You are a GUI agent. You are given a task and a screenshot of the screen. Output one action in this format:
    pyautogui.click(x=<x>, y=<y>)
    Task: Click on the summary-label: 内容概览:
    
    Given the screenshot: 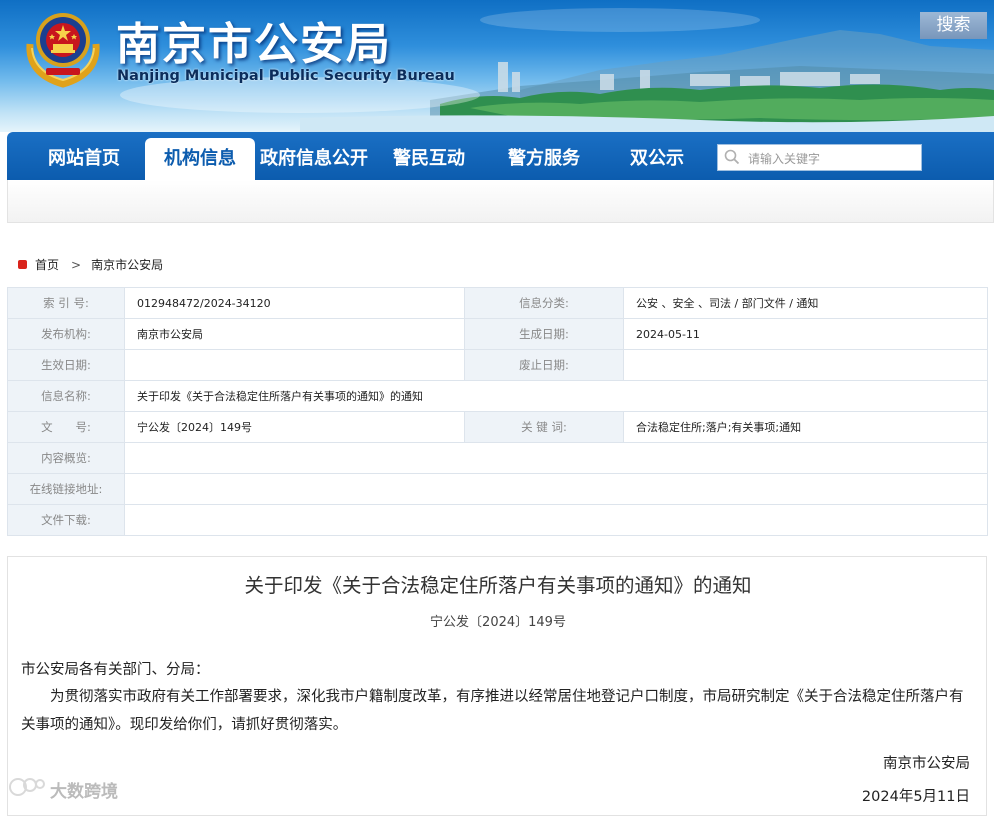 What is the action you would take?
    pyautogui.click(x=66, y=458)
    